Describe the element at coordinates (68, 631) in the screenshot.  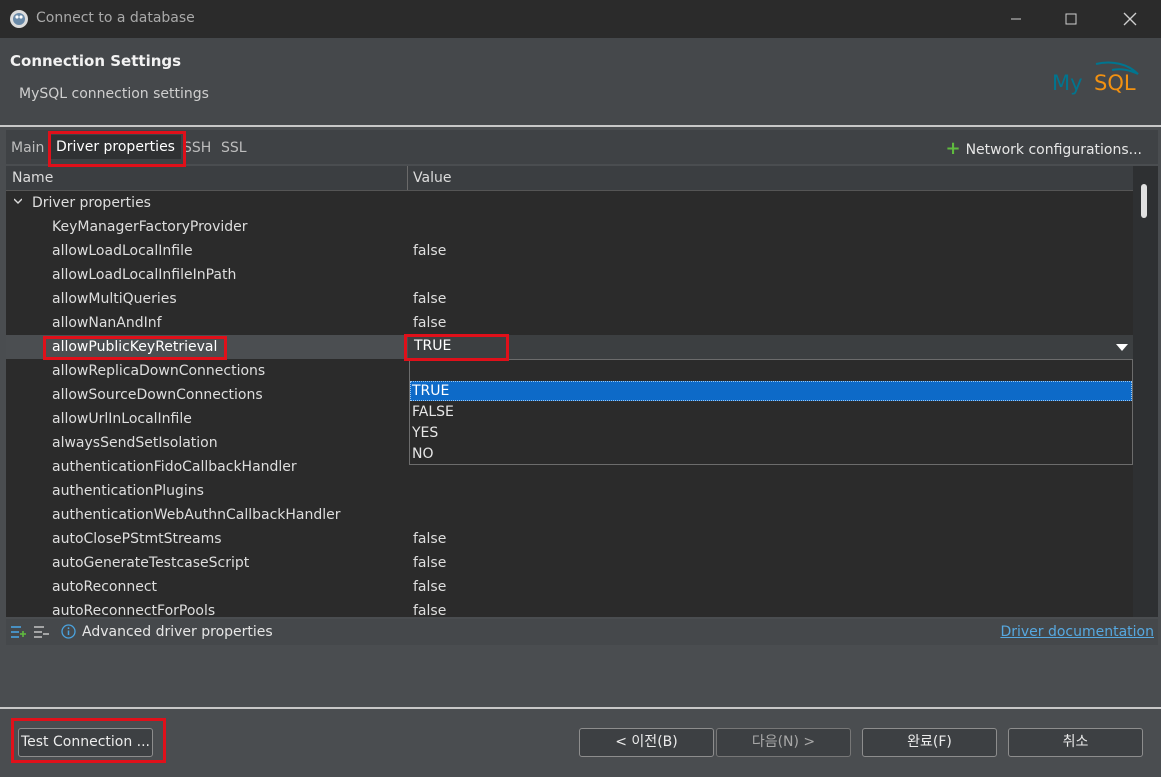
I see `info-icon` at that location.